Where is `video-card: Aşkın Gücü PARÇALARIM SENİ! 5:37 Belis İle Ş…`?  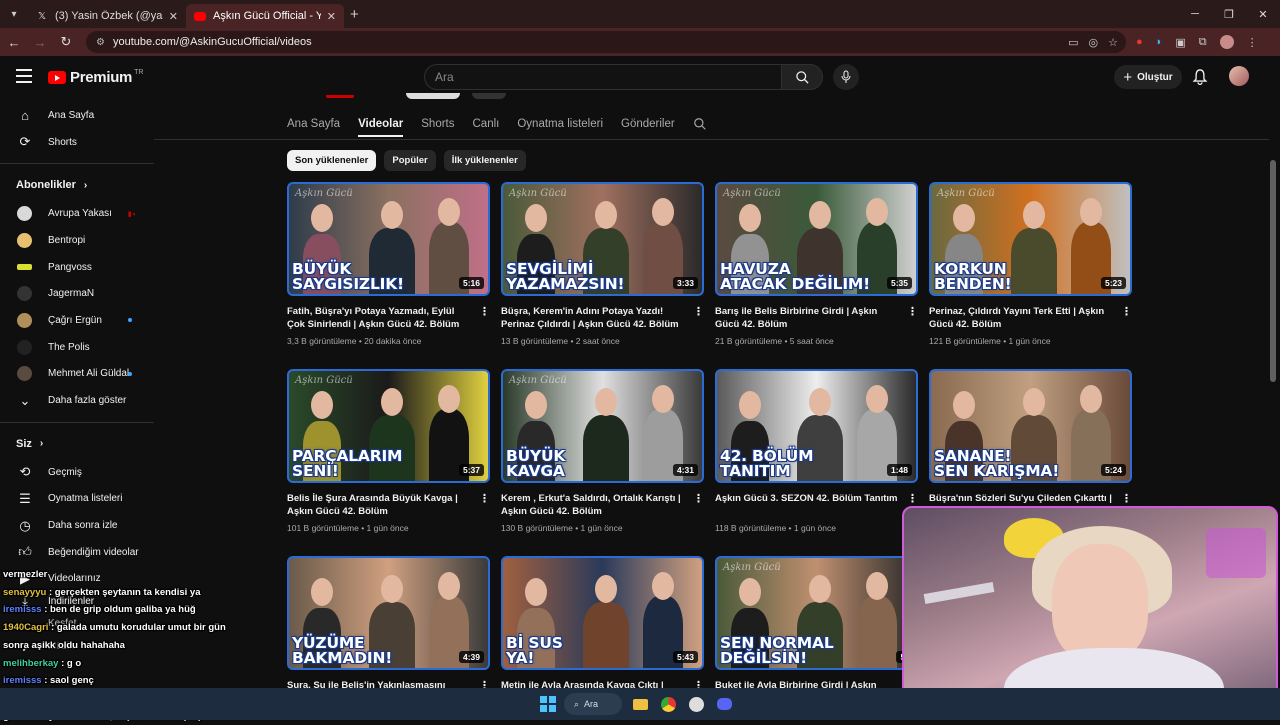
video-card: Aşkın Gücü PARÇALARIM SENİ! 5:37 Belis İle Ş… is located at coordinates (388, 451).